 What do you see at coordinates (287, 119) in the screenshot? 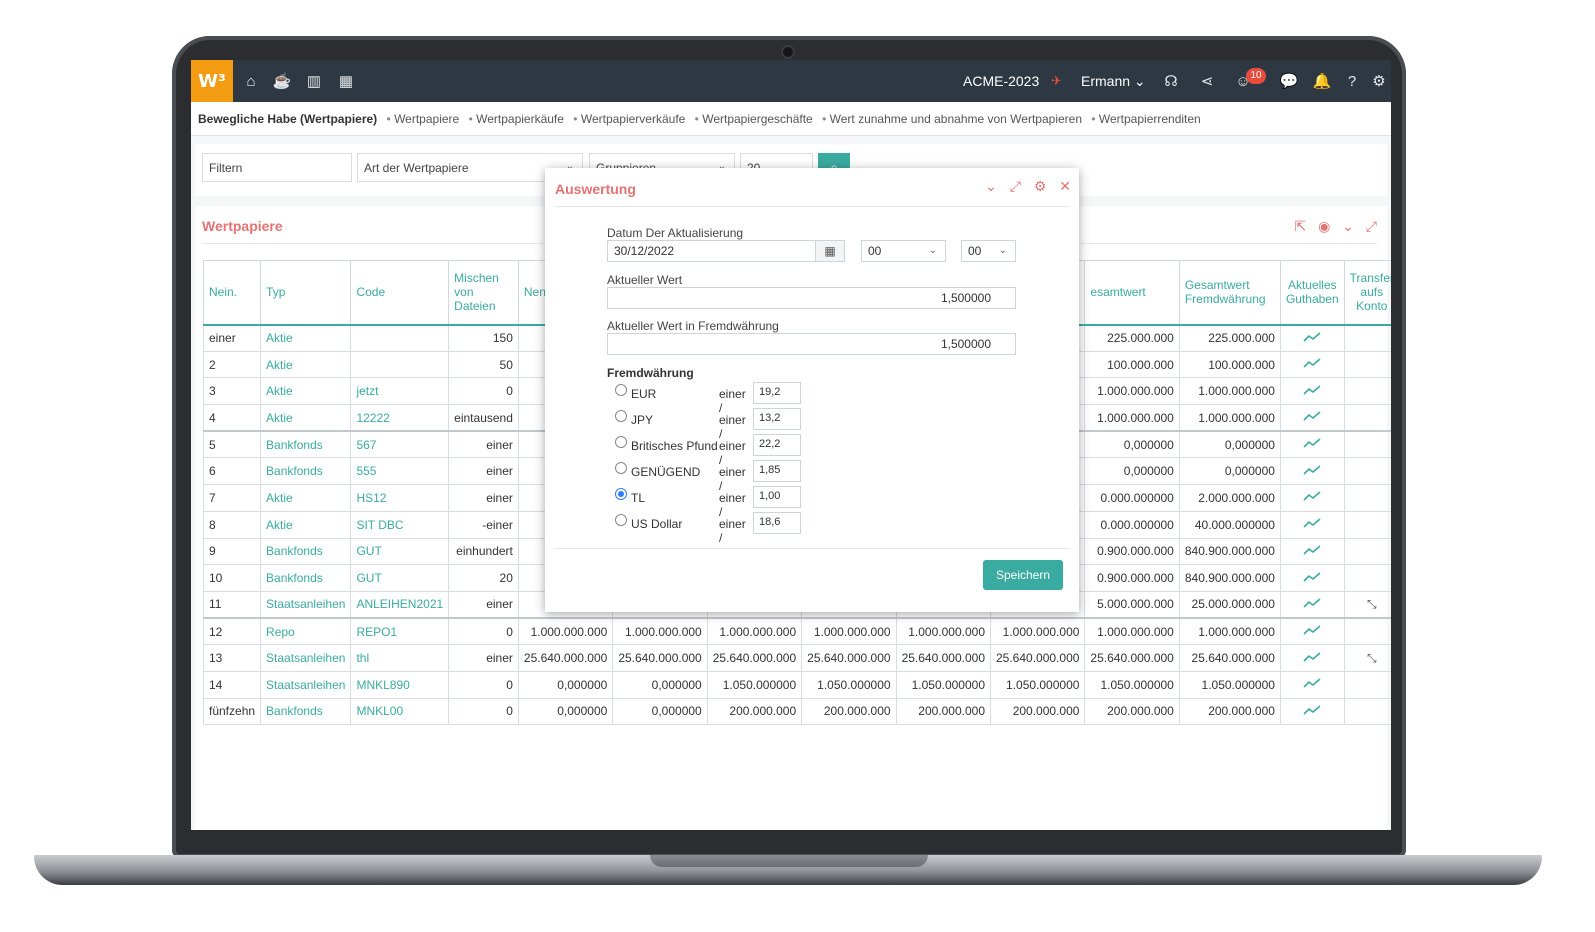
I see `breadcrumb-main: Bewegliche Habe (Wertpapiere)` at bounding box center [287, 119].